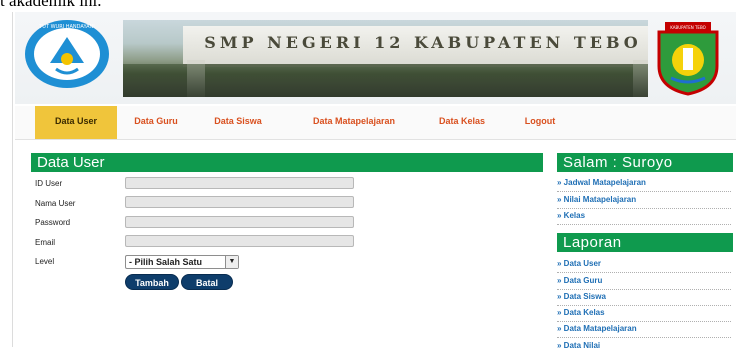 This screenshot has height=354, width=736. Describe the element at coordinates (644, 265) in the screenshot. I see `report-link-data-user: » Data User` at that location.